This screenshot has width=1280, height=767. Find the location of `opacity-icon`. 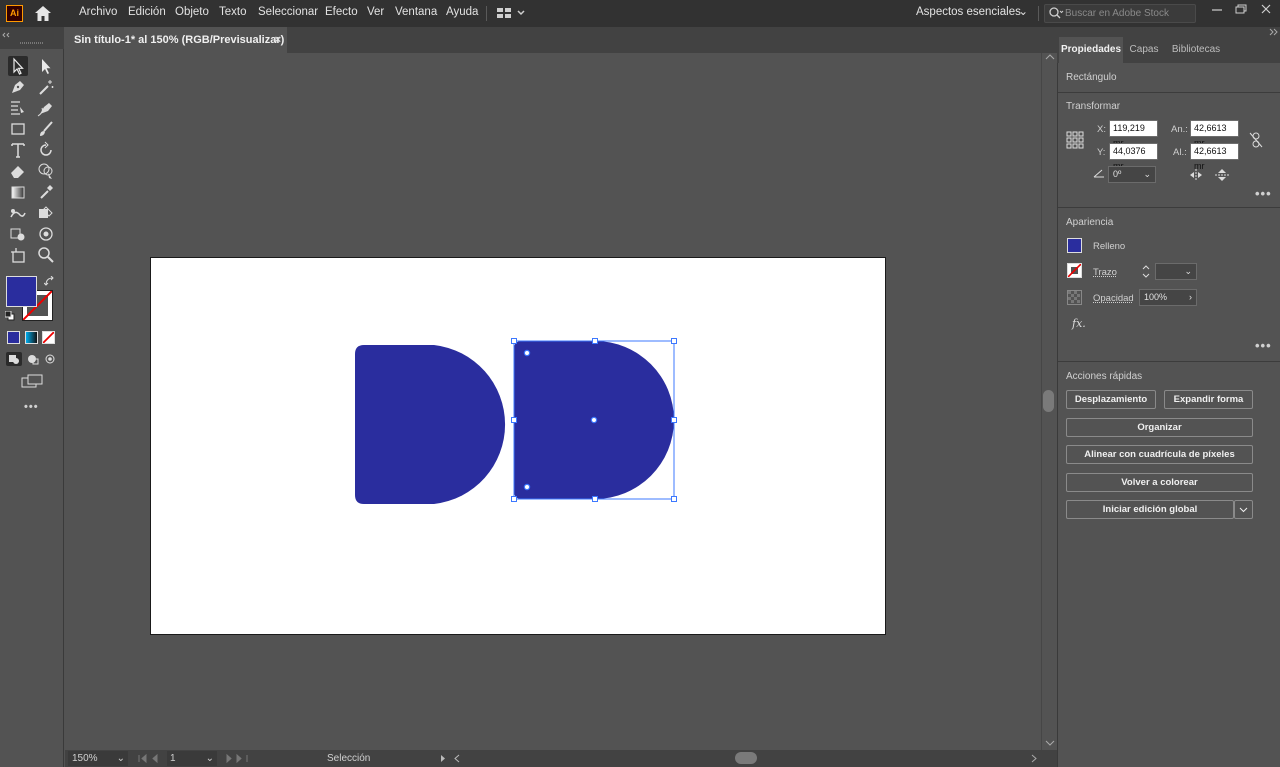

opacity-icon is located at coordinates (1074, 297).